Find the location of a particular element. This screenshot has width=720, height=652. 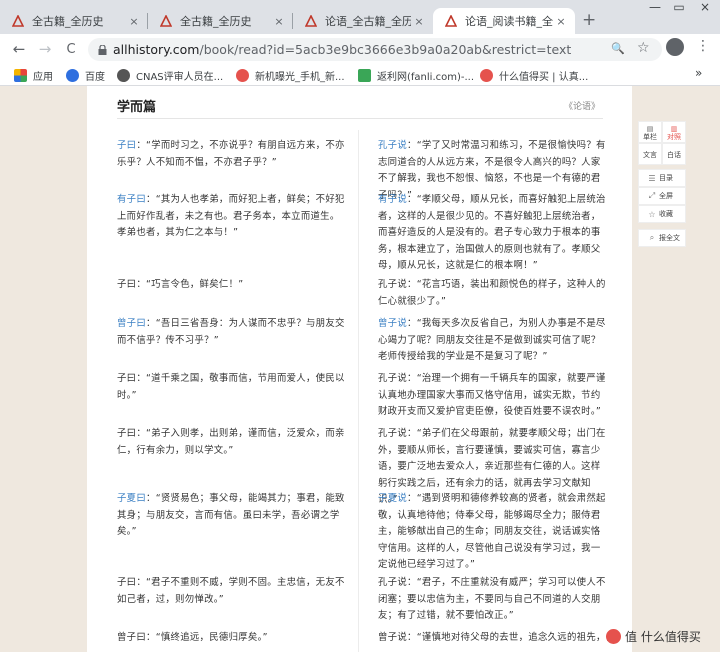

compare-view-button: ▥ 对照 is located at coordinates (674, 132).